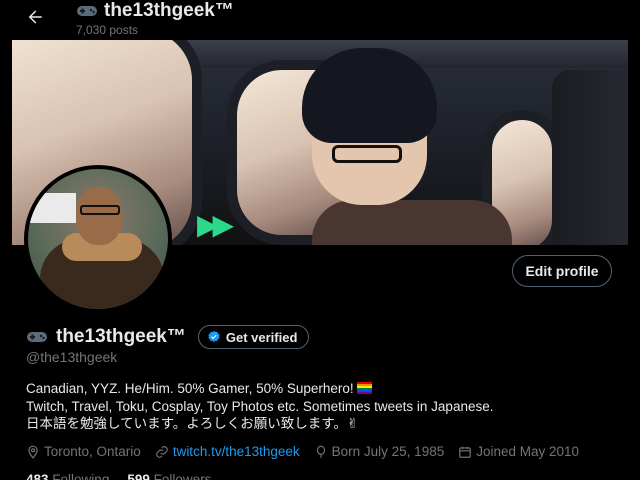 Image resolution: width=640 pixels, height=480 pixels. I want to click on profile-avatar, so click(98, 239).